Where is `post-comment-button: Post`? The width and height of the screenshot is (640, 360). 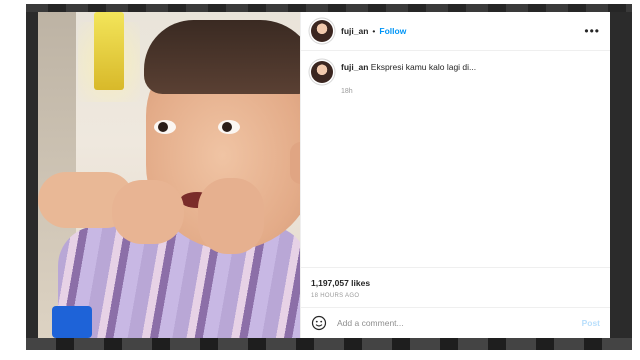 post-comment-button: Post is located at coordinates (591, 323).